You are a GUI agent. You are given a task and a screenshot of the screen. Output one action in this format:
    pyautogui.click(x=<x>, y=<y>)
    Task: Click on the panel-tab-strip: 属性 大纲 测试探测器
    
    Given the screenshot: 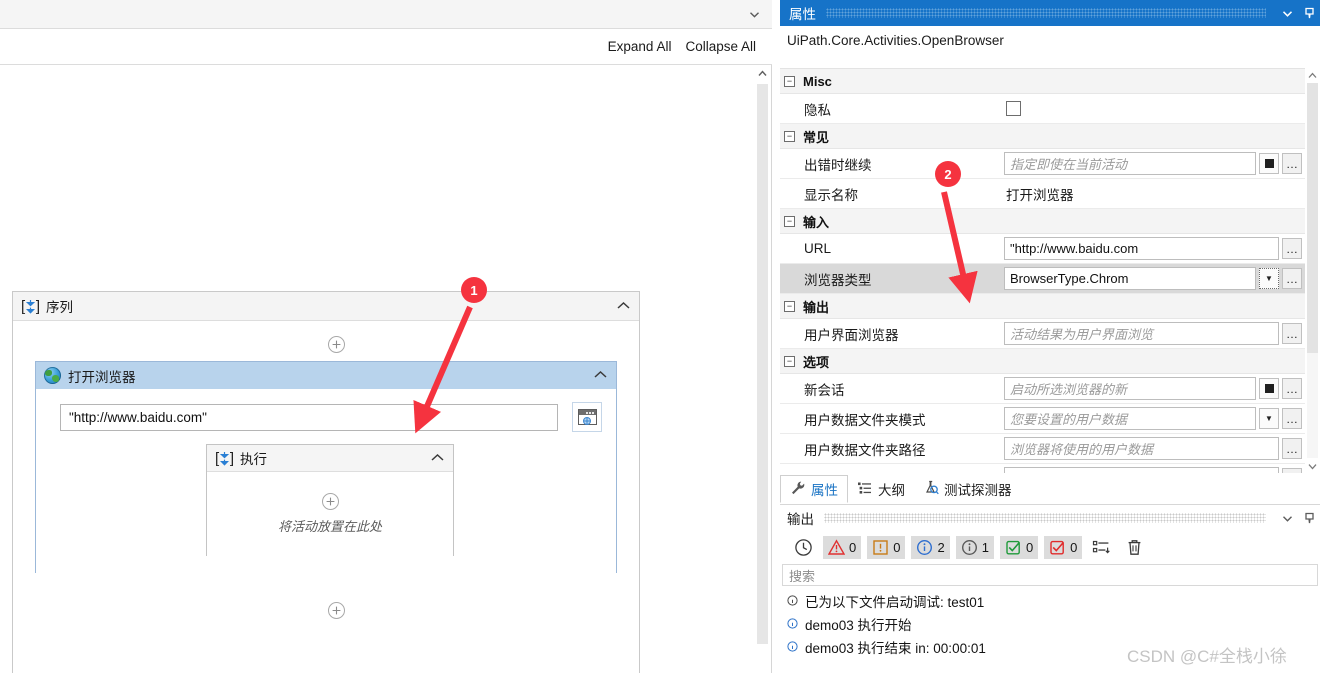 What is the action you would take?
    pyautogui.click(x=1050, y=489)
    